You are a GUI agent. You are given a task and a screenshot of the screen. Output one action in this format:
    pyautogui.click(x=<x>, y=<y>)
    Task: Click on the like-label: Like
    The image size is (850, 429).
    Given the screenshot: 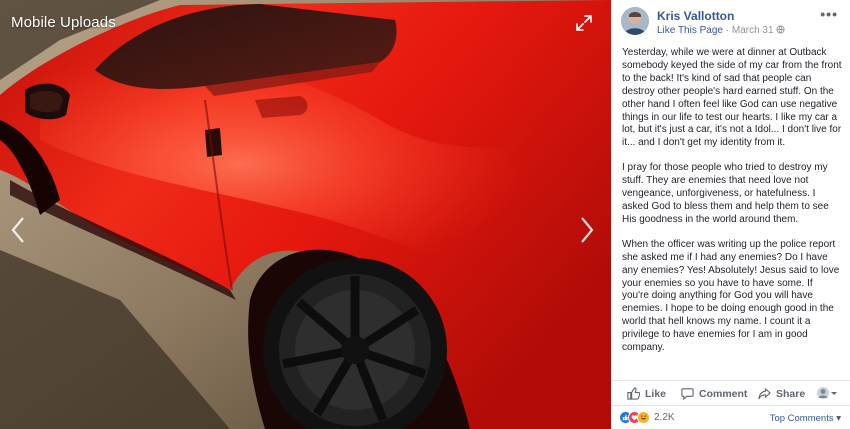 What is the action you would take?
    pyautogui.click(x=656, y=393)
    